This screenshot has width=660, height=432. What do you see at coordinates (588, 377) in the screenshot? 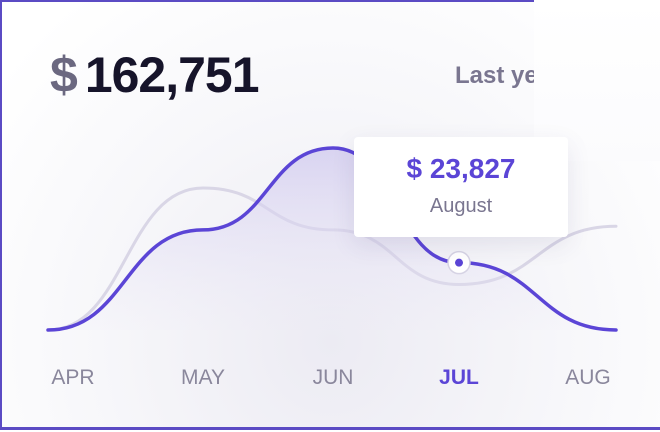
I see `x-axis-label: AUG` at bounding box center [588, 377].